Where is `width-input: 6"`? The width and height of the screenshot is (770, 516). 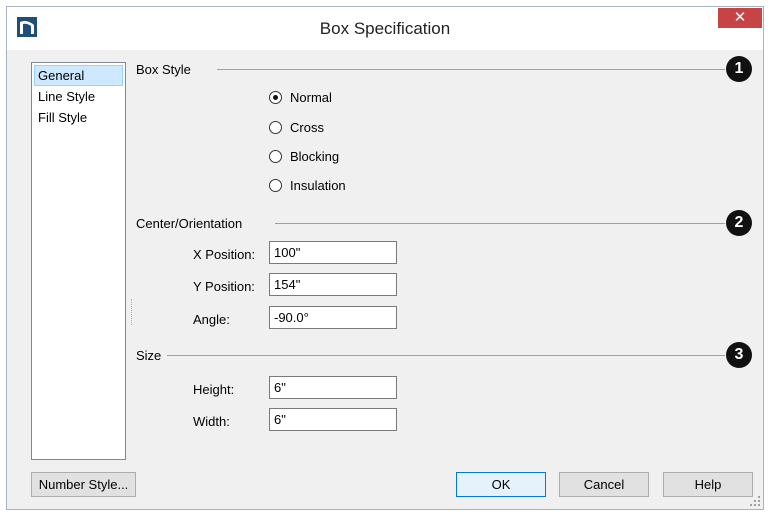
width-input: 6" is located at coordinates (333, 419).